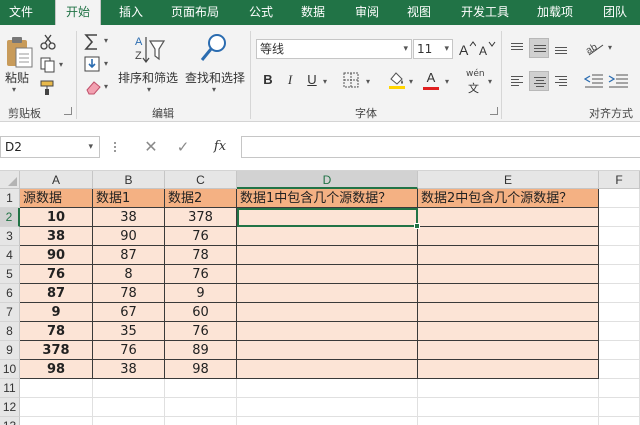 The width and height of the screenshot is (640, 425). What do you see at coordinates (433, 49) in the screenshot?
I see `font-size-combobox: 11 ▾` at bounding box center [433, 49].